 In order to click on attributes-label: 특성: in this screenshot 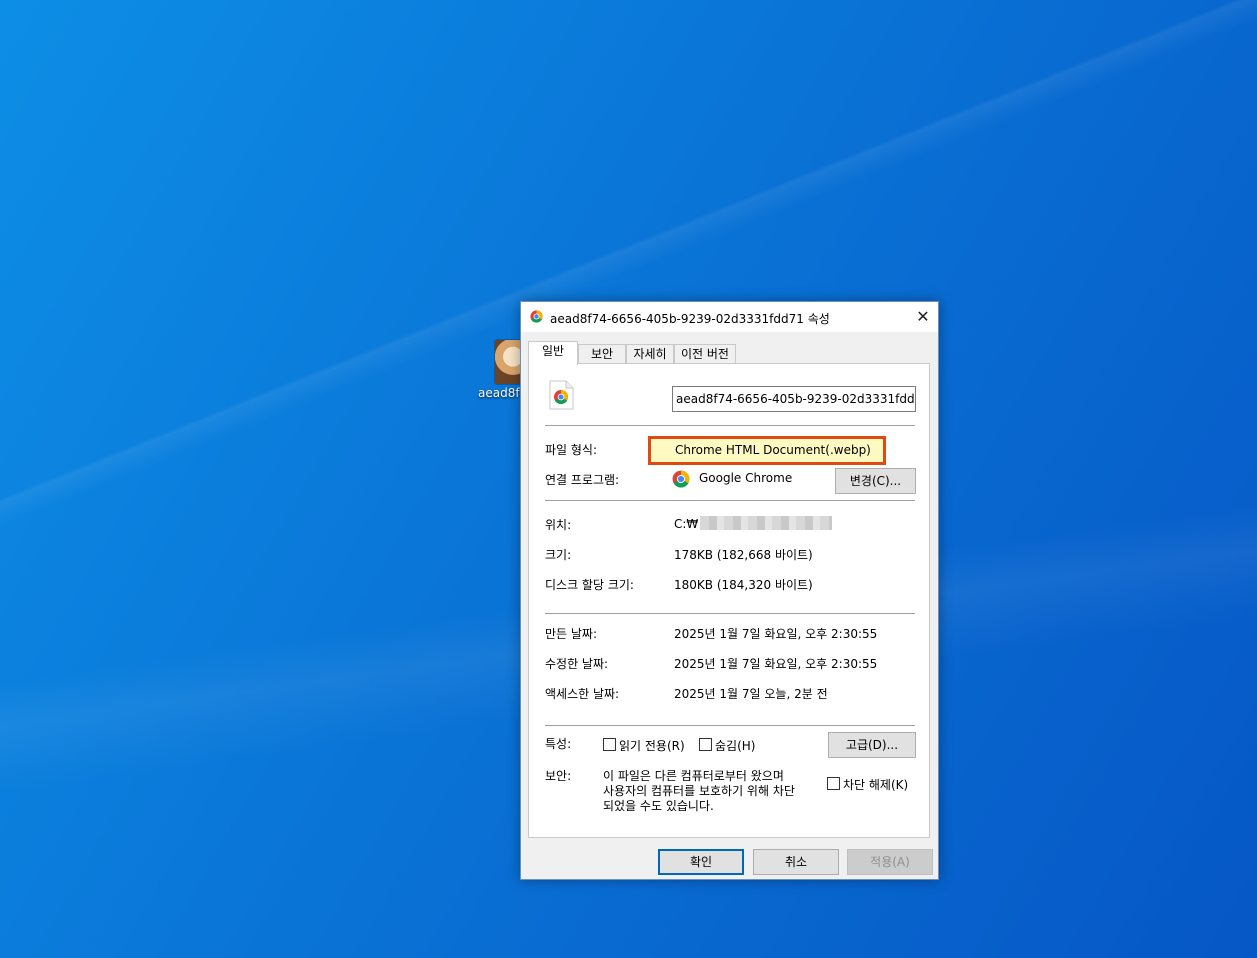, I will do `click(558, 744)`.